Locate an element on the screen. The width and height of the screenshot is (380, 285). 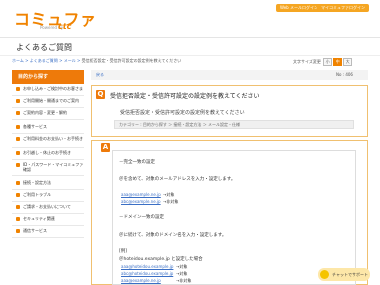
sidebar-item-payment: ご利用料金のお支払い・お手続き is located at coordinates (48, 142).